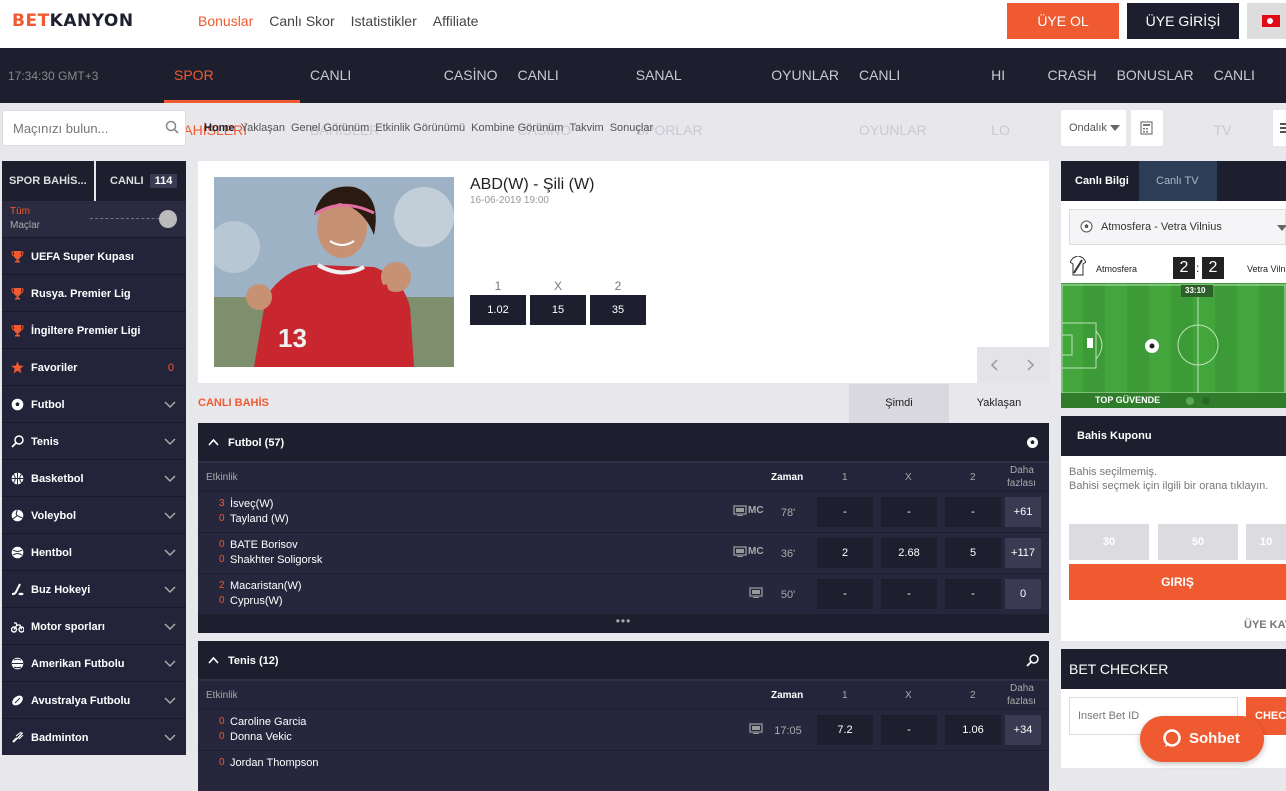 Image resolution: width=1286 pixels, height=791 pixels. What do you see at coordinates (367, 93) in the screenshot?
I see `nav-canli-bahisler: CANLI BAHİSLER` at bounding box center [367, 93].